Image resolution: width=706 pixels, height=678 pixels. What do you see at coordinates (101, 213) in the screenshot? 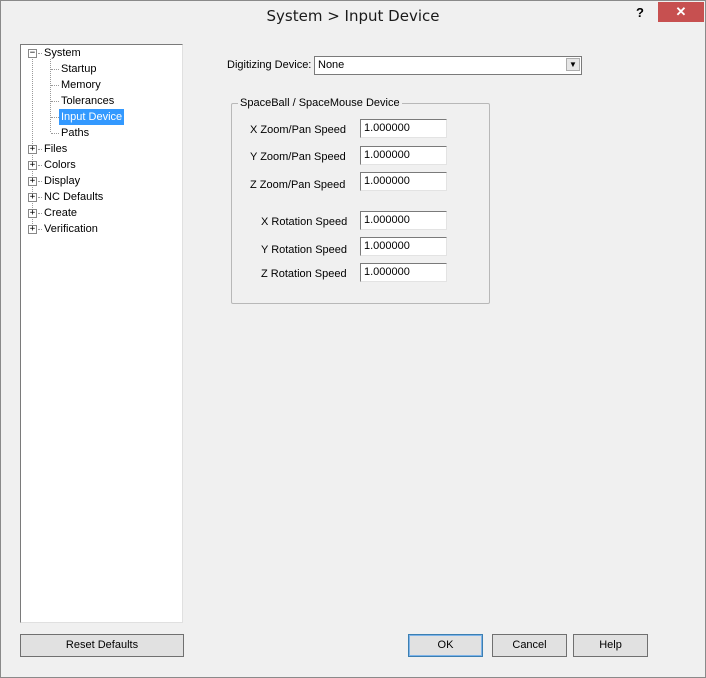
I see `tree-item-create: + Create` at bounding box center [101, 213].